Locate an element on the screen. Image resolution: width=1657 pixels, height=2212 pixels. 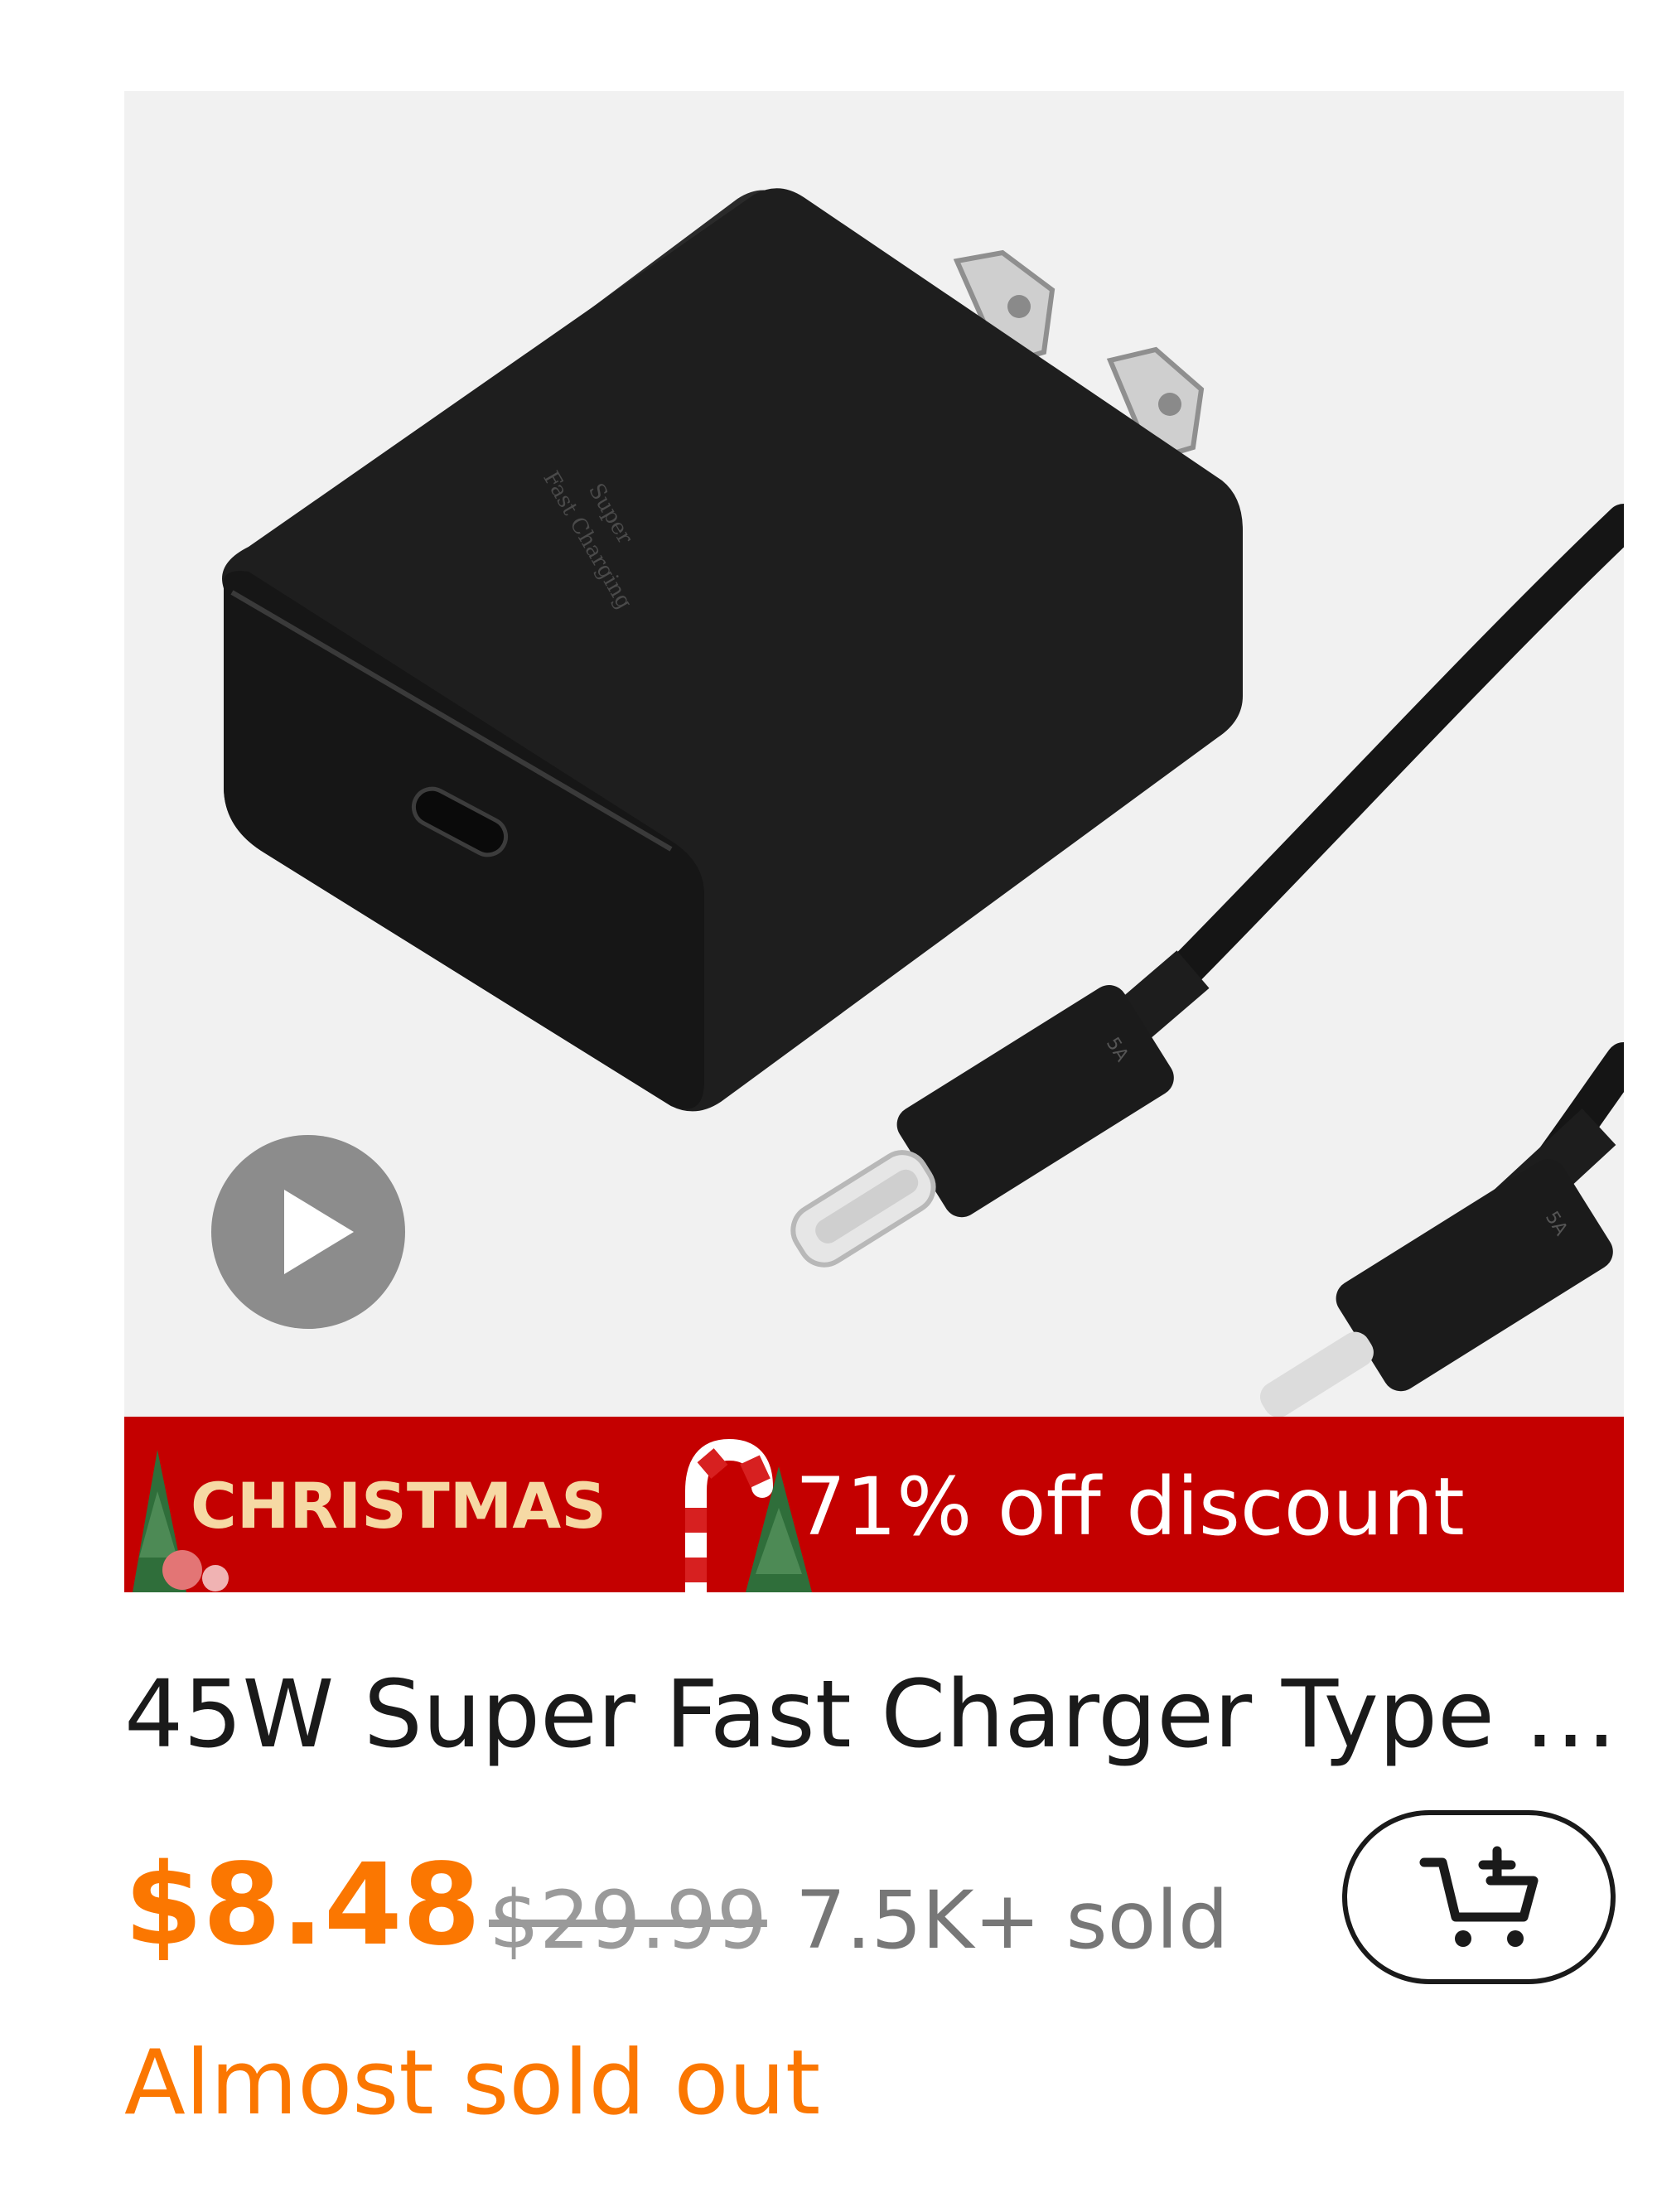
add-to-cart-icon is located at coordinates (1479, 1896).